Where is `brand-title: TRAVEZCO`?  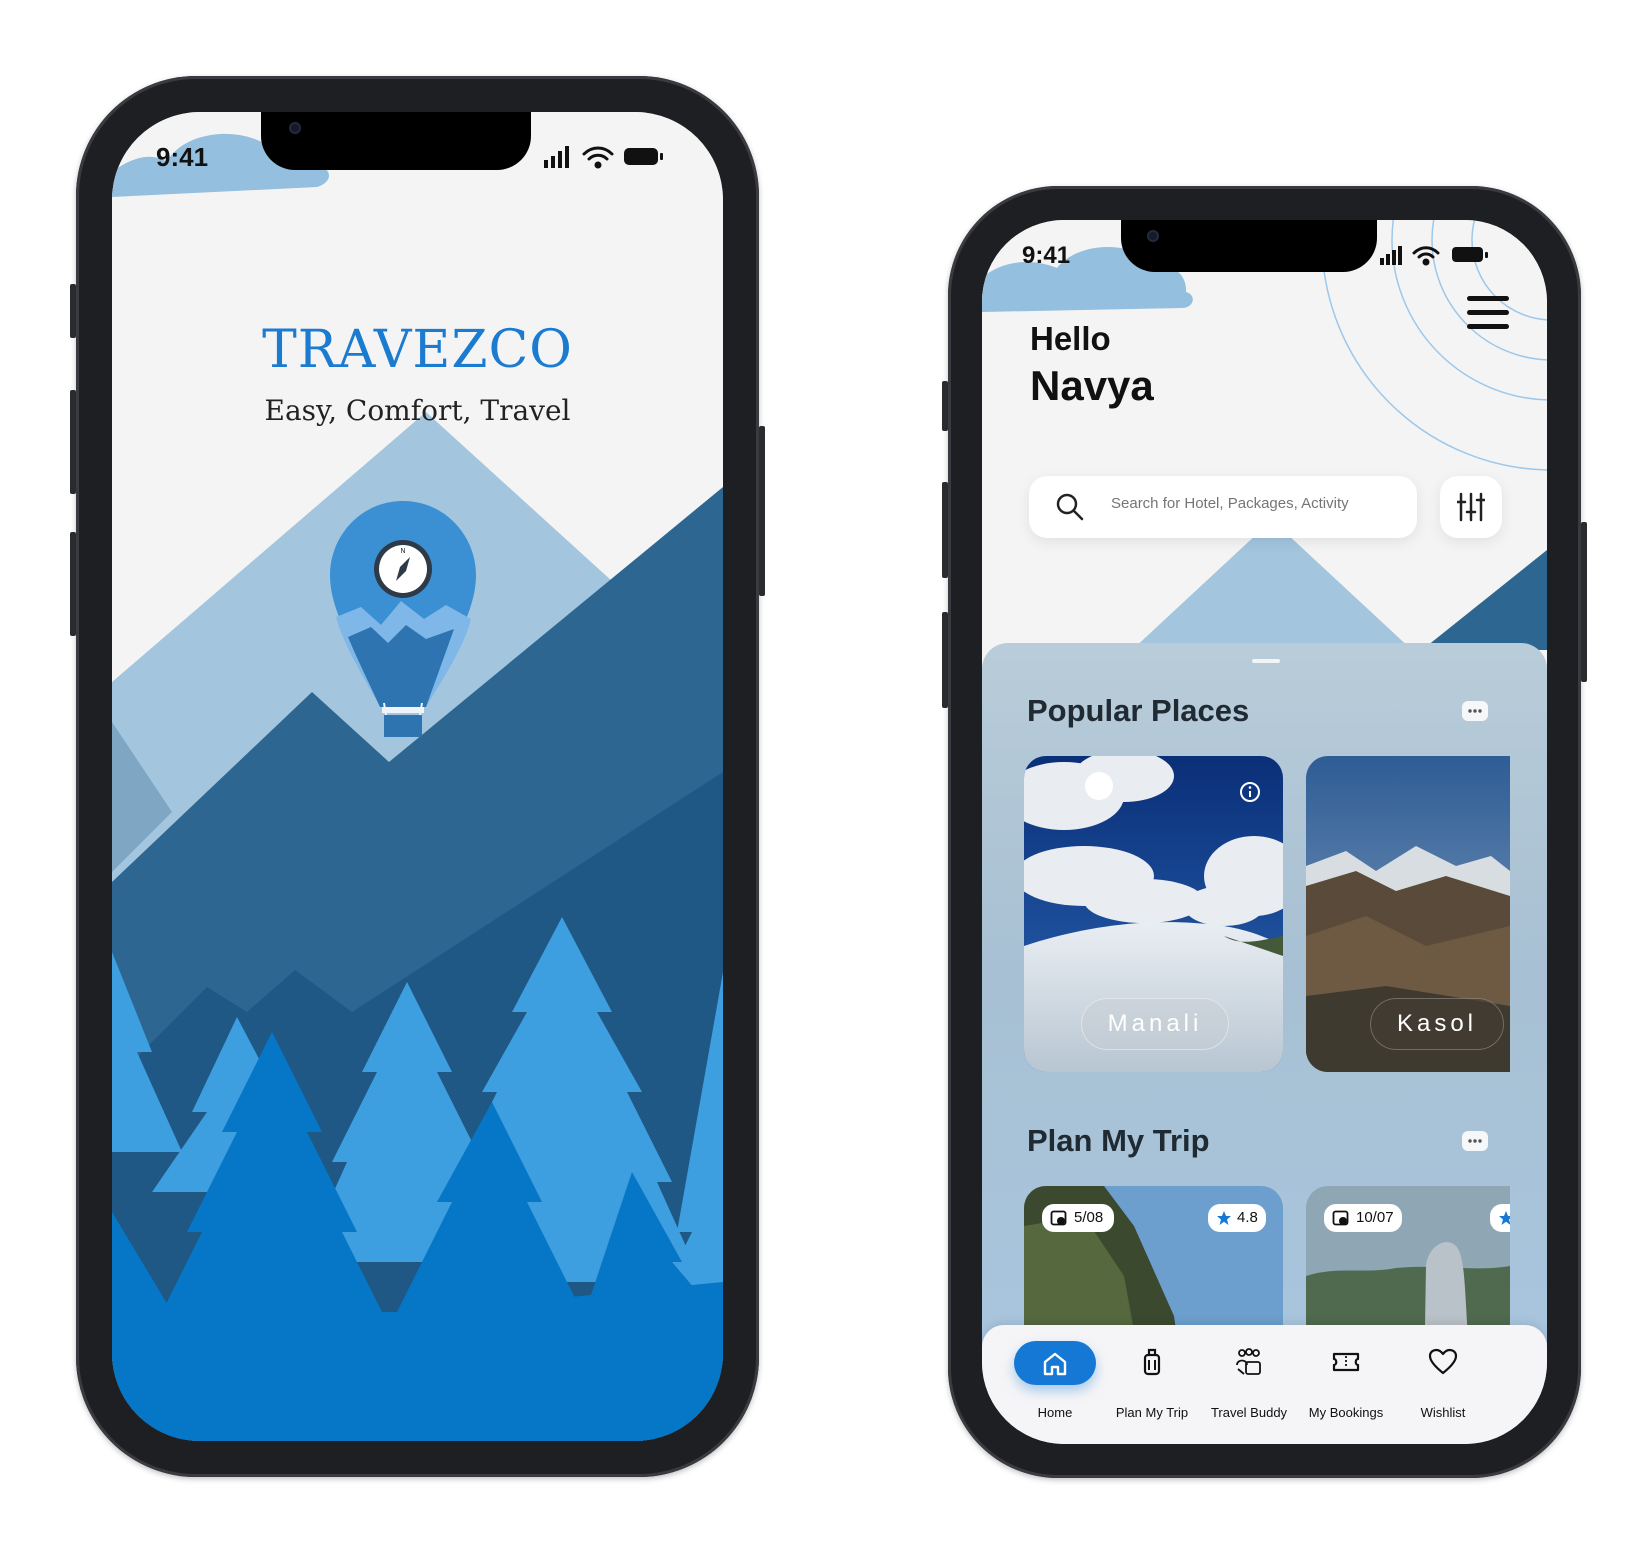 brand-title: TRAVEZCO is located at coordinates (417, 350).